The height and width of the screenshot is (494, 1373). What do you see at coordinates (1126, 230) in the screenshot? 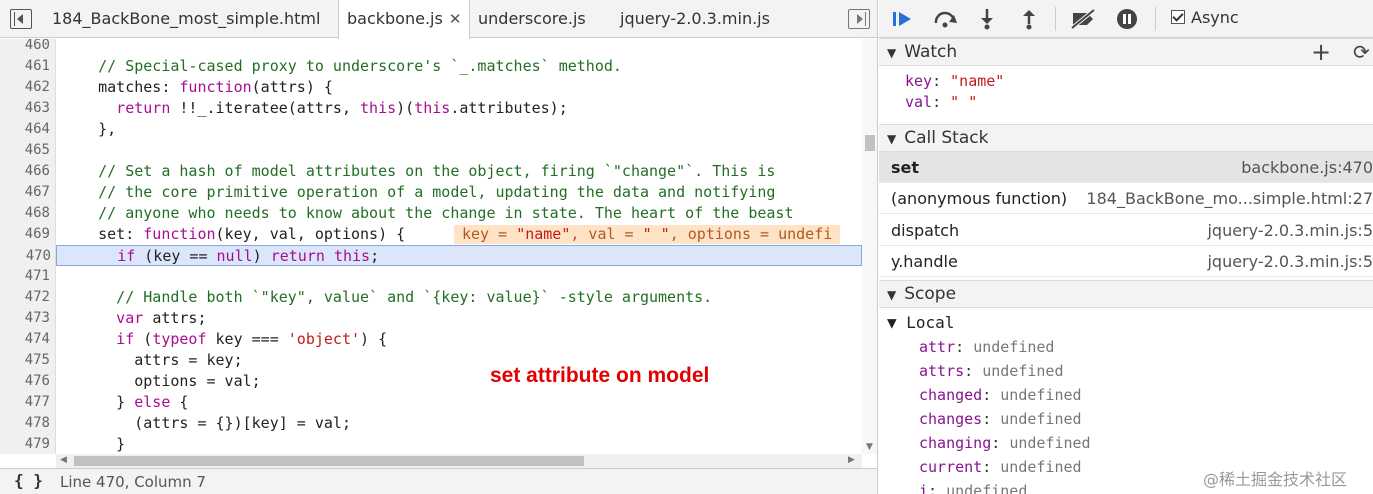
I see `call-frame: dispatch jquery-2.0.3.min.js:5` at bounding box center [1126, 230].